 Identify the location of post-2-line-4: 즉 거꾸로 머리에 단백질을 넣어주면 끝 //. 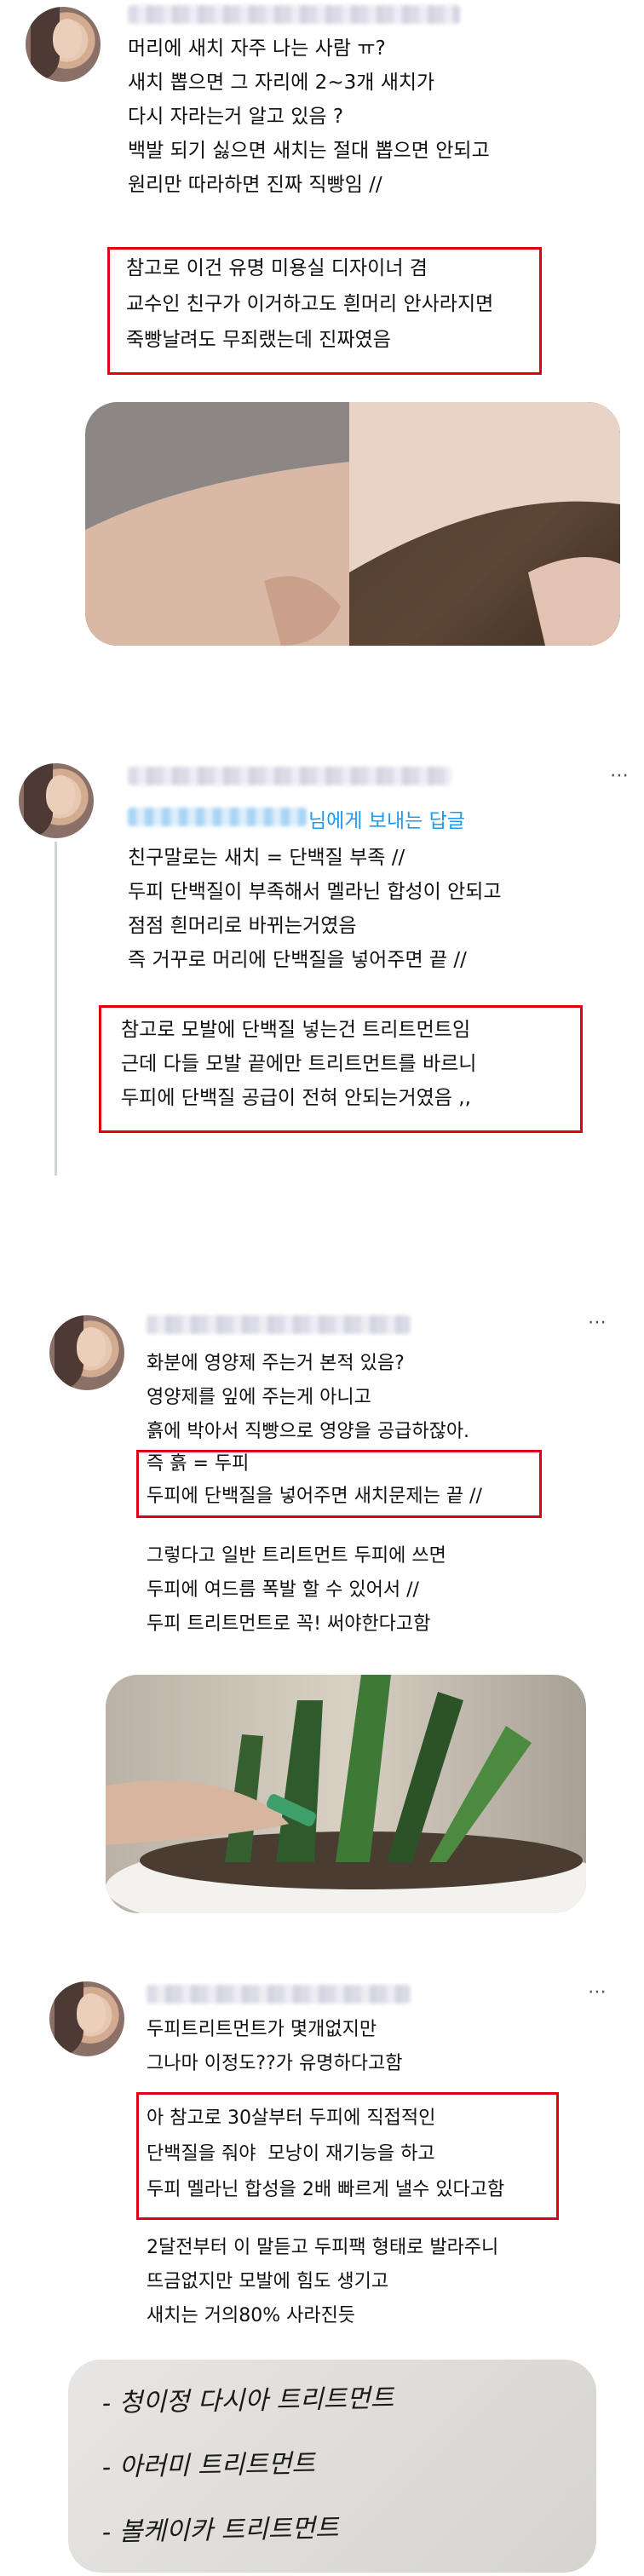
(297, 960).